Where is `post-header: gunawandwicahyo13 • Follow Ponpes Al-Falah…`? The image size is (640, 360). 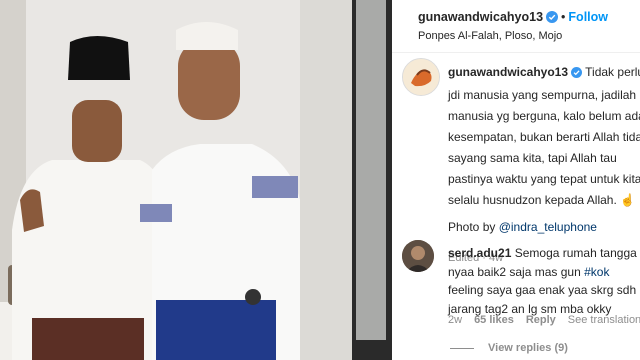 post-header: gunawandwicahyo13 • Follow Ponpes Al-Falah… is located at coordinates (516, 26).